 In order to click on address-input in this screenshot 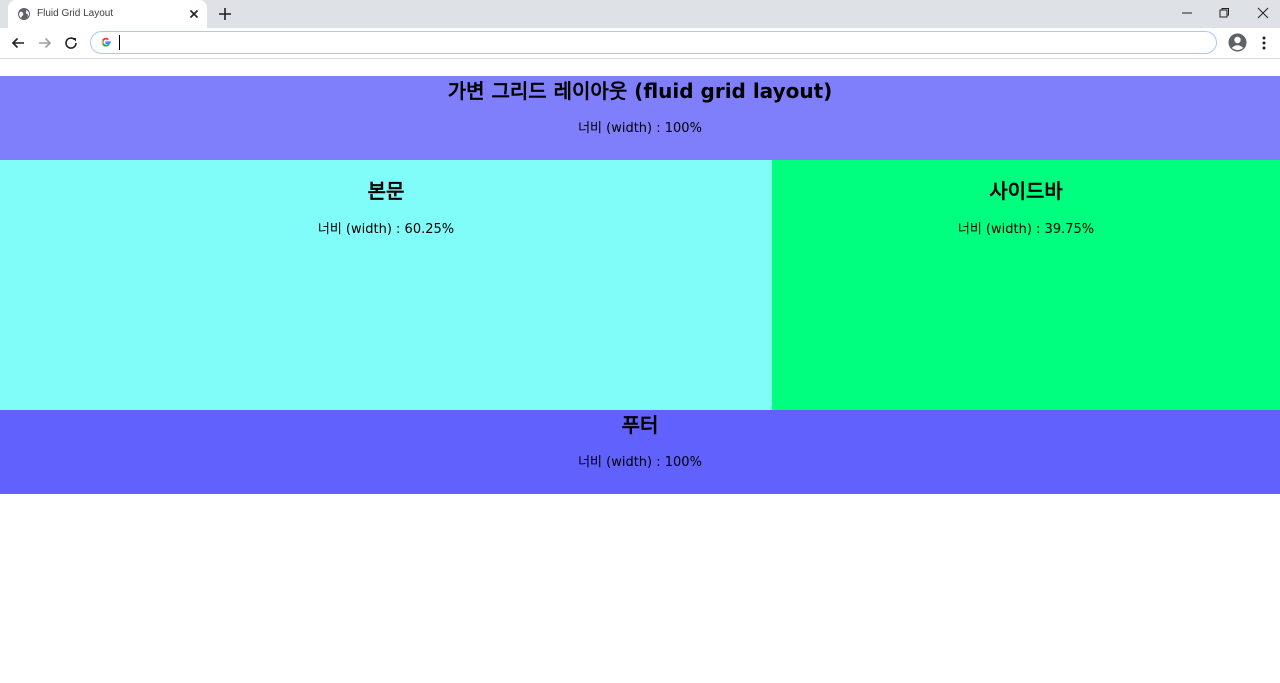, I will do `click(658, 42)`.